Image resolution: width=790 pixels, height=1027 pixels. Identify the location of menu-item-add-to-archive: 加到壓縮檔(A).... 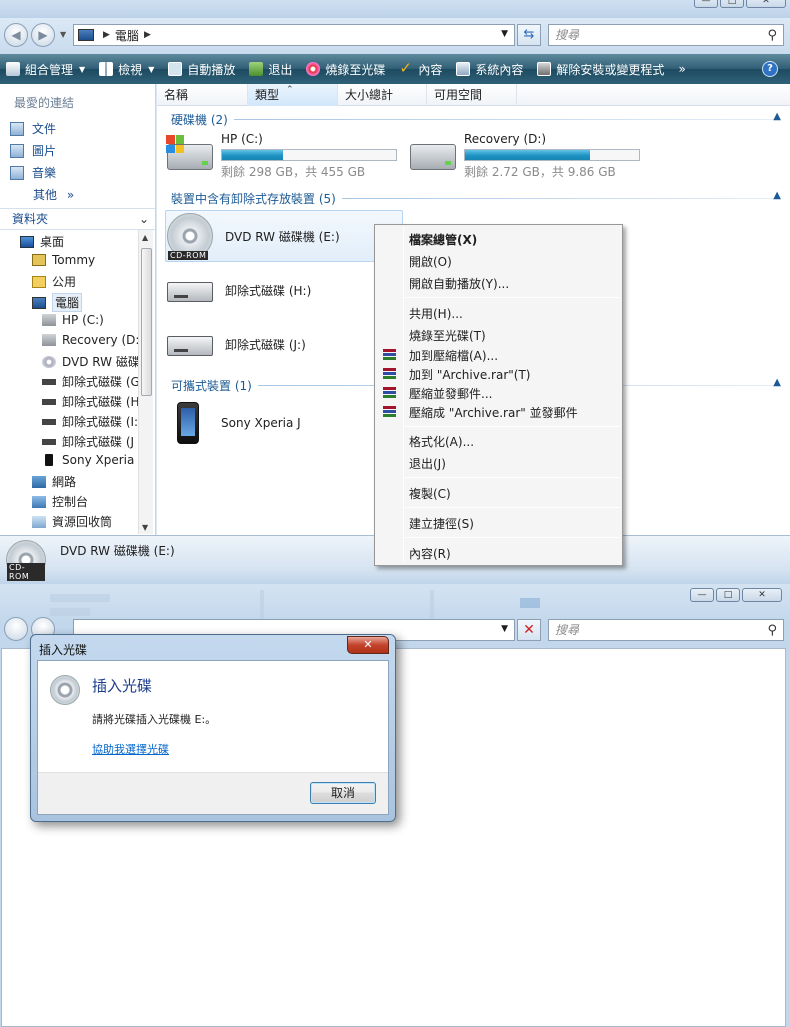
(453, 355).